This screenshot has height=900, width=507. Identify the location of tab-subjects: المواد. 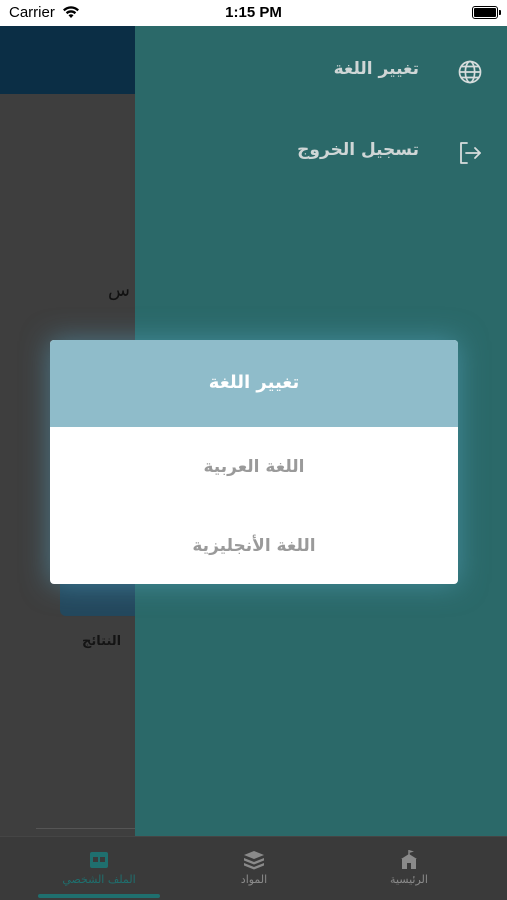
(254, 868).